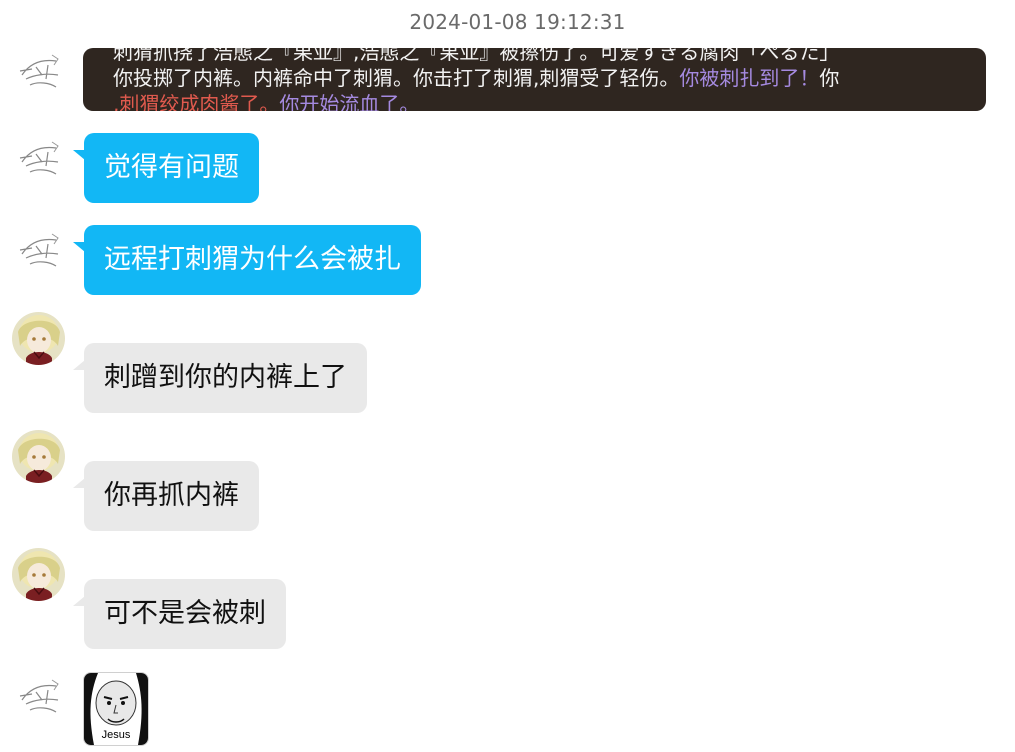 The image size is (1015, 752). What do you see at coordinates (476, 56) in the screenshot?
I see `game-log-line-1: 刺猬抓挠了浩態之『果亚』,浩態之『果亚』被擦伤了。可爱すぎる腐肉「ぺるた」` at bounding box center [476, 56].